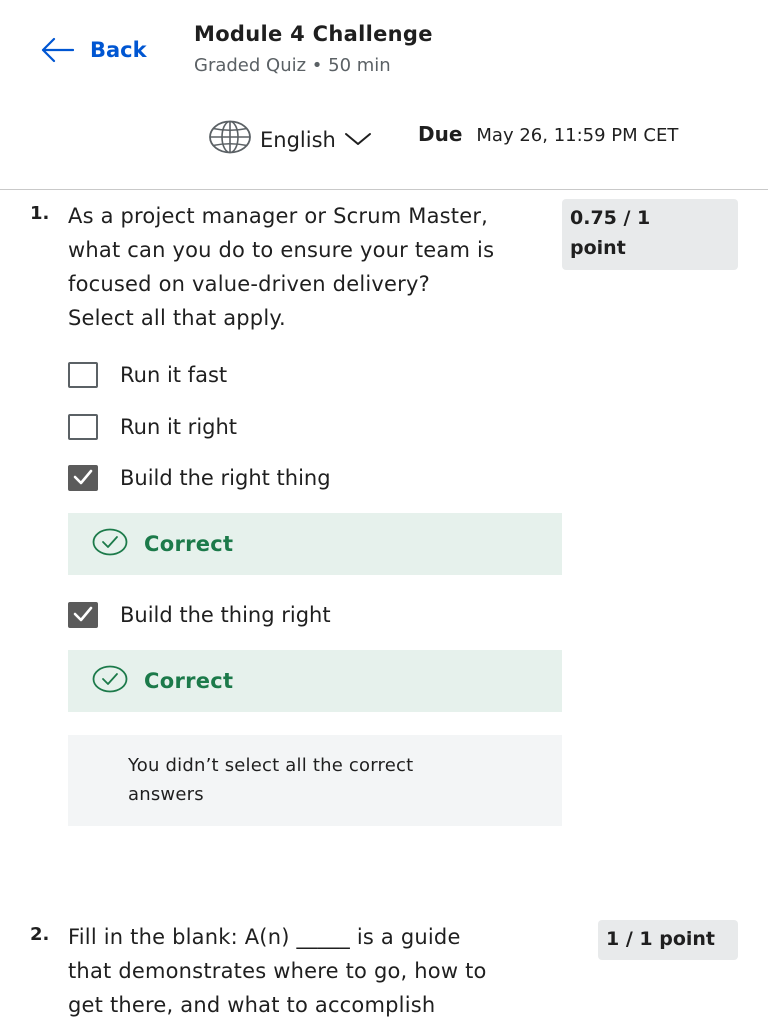 This screenshot has height=1024, width=768. I want to click on language-label: English, so click(298, 139).